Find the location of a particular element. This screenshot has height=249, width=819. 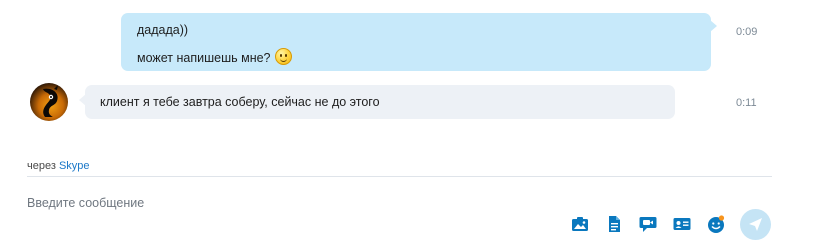

via-label: через Skype is located at coordinates (58, 166).